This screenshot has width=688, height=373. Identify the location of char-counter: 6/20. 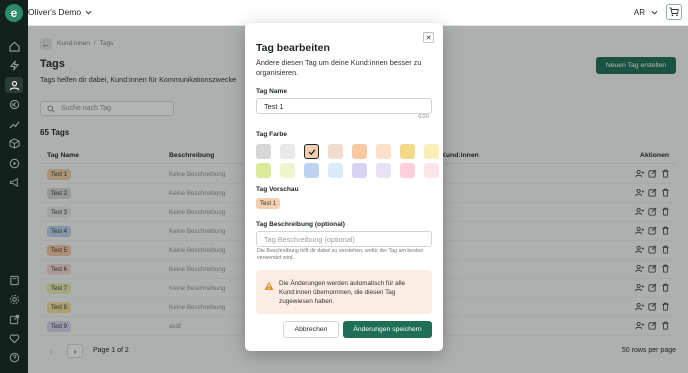
(423, 117).